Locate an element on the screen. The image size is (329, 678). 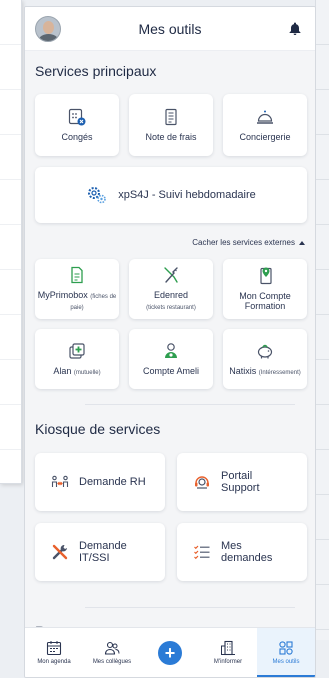
service-card-conges: Congés is located at coordinates (77, 125).